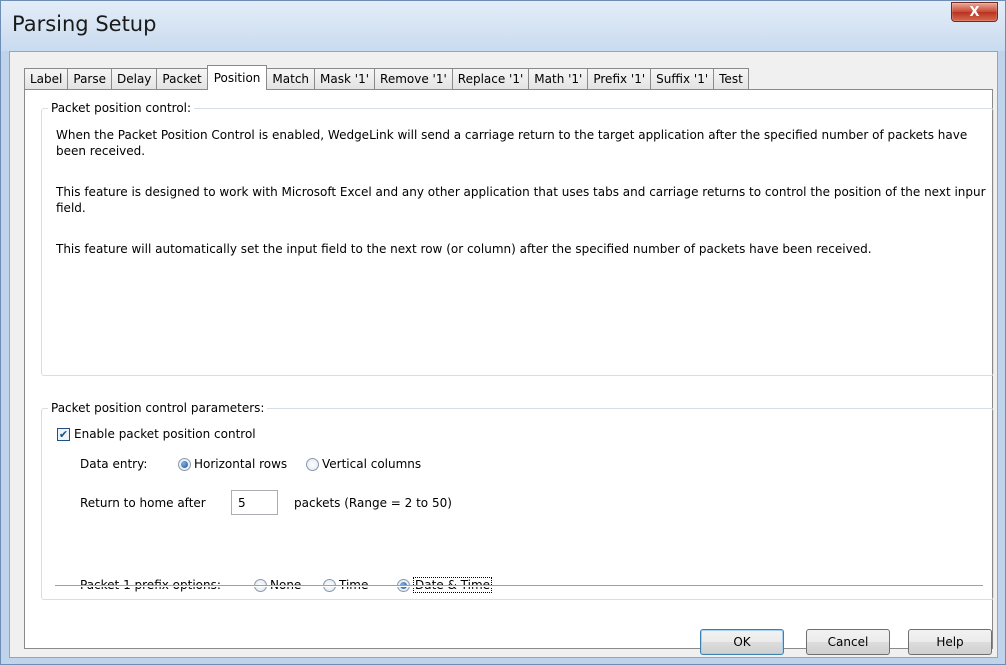  I want to click on tab-parse: Parse, so click(89, 78).